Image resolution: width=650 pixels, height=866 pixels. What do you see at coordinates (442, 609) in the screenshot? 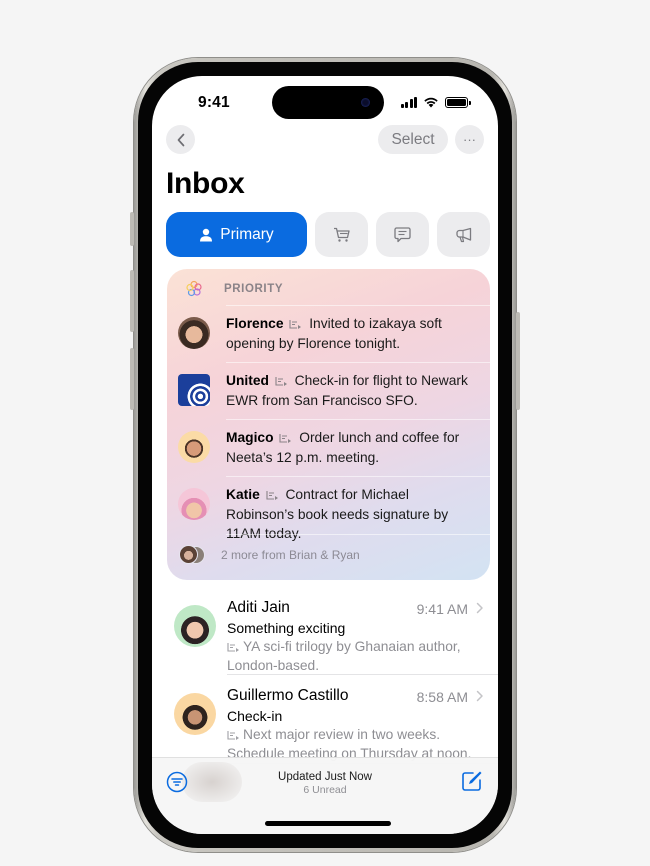
I see `mail-time: 9:41 AM` at bounding box center [442, 609].